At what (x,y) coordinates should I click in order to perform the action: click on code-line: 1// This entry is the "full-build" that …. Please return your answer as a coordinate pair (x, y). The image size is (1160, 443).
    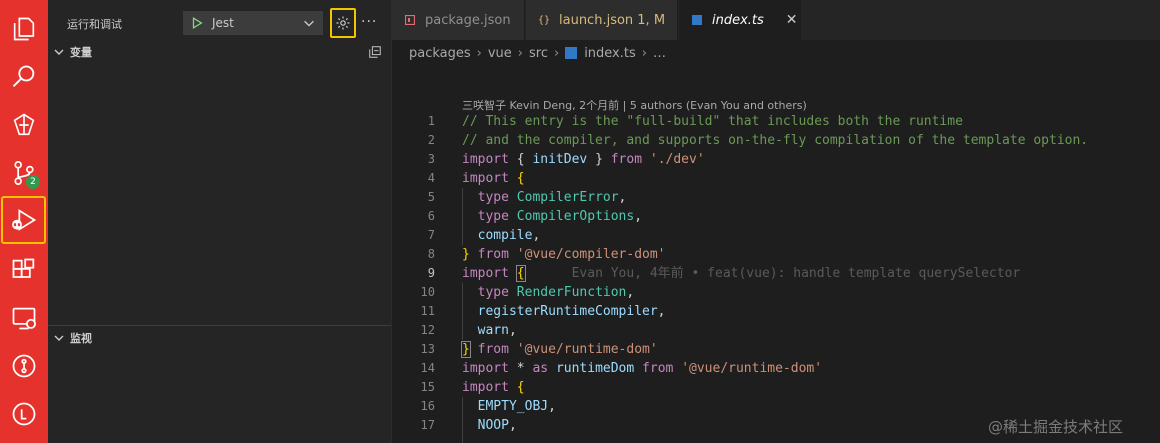
    Looking at the image, I should click on (695, 121).